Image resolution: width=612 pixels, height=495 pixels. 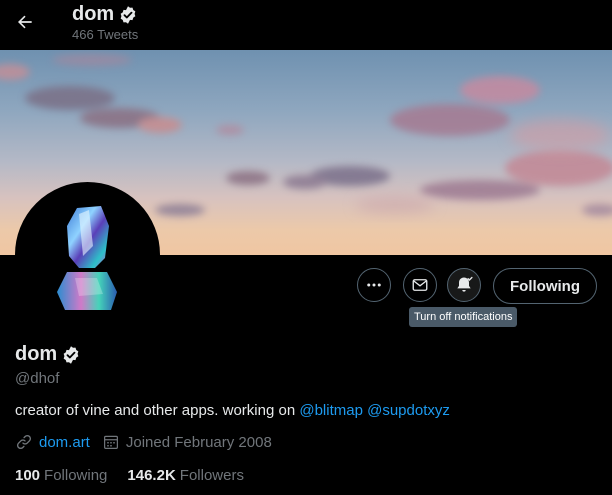 I want to click on profile-meta: dom.art Joined February 2008, so click(x=143, y=442).